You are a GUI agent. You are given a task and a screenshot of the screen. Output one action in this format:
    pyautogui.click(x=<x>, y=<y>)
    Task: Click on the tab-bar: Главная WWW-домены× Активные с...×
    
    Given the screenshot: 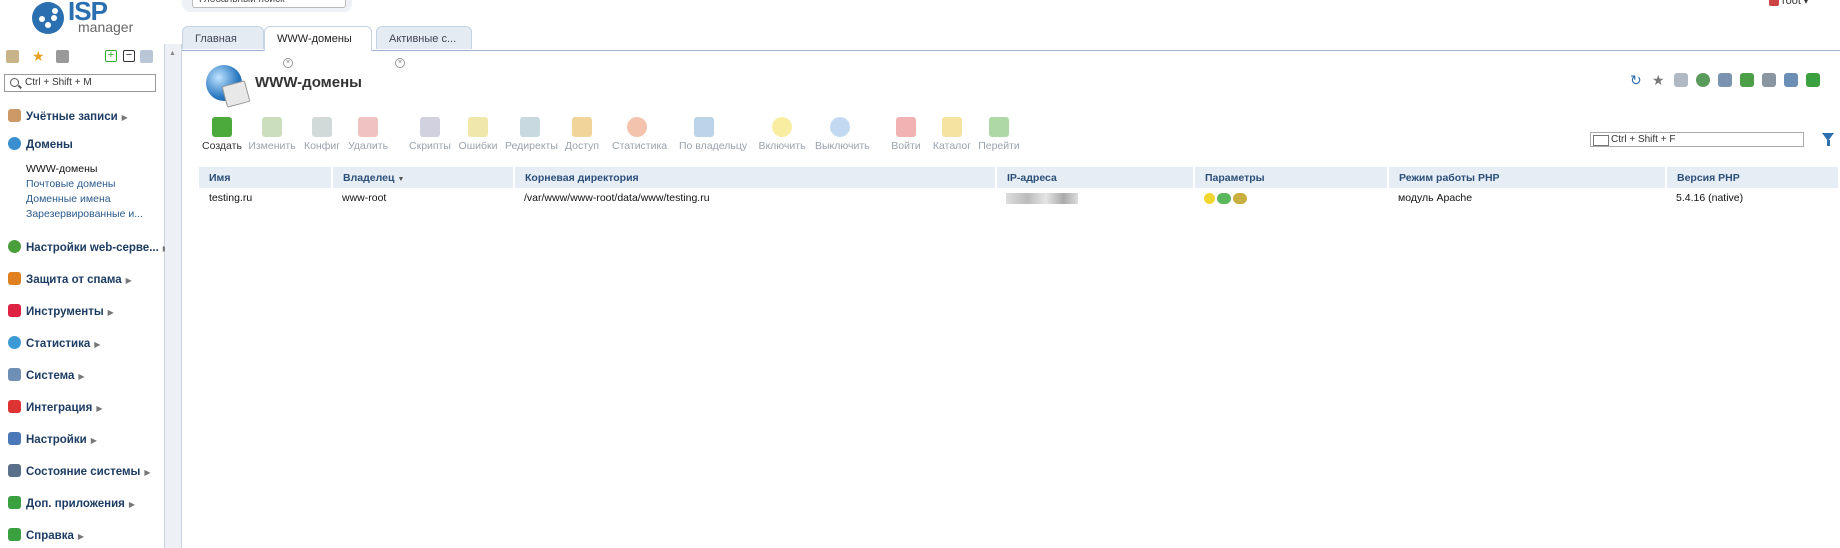 What is the action you would take?
    pyautogui.click(x=1011, y=47)
    